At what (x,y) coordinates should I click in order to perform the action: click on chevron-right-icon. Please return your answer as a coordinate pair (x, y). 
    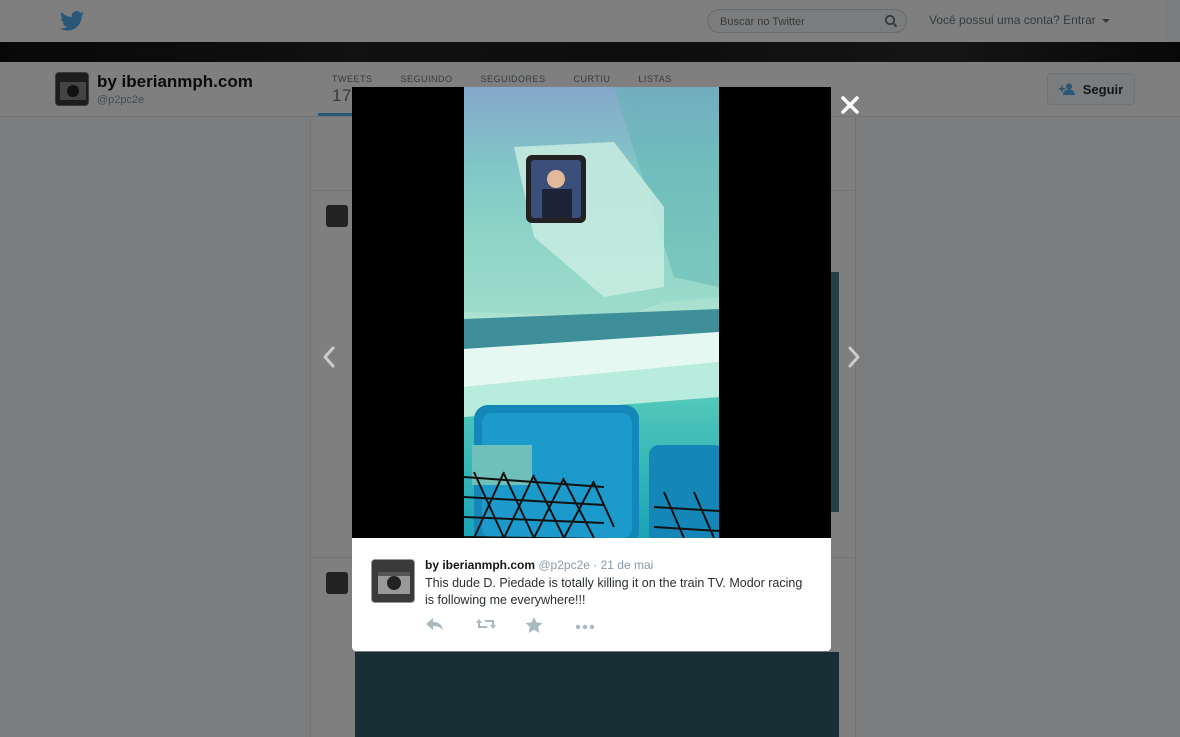
    Looking at the image, I should click on (854, 357).